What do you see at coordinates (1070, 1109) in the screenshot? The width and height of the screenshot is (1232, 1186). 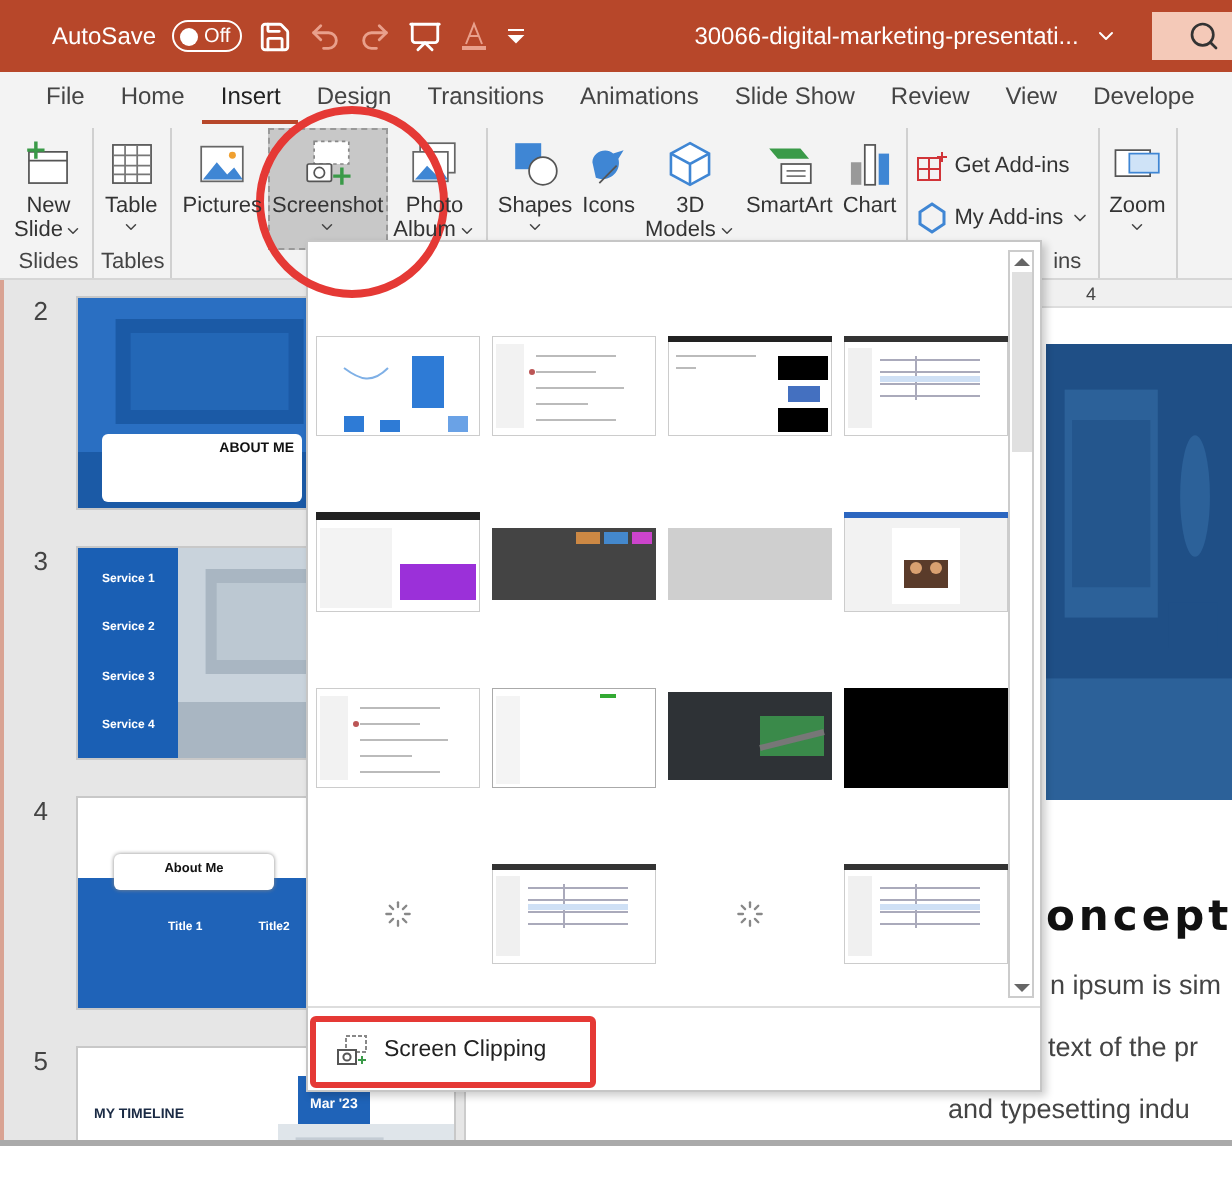 I see `body-text: and typesetting indu` at bounding box center [1070, 1109].